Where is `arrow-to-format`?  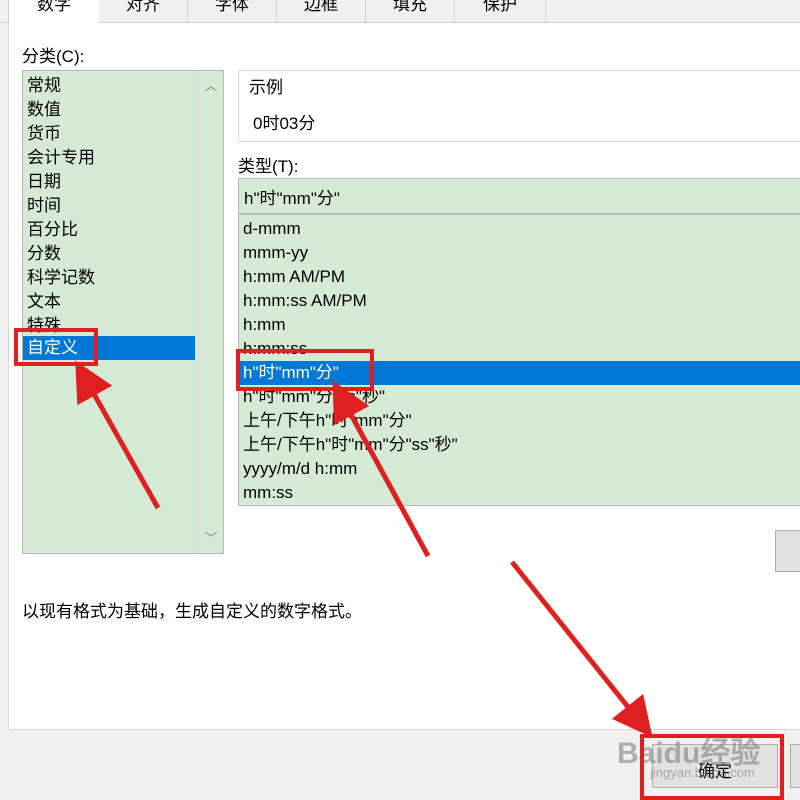 arrow-to-format is located at coordinates (381, 469).